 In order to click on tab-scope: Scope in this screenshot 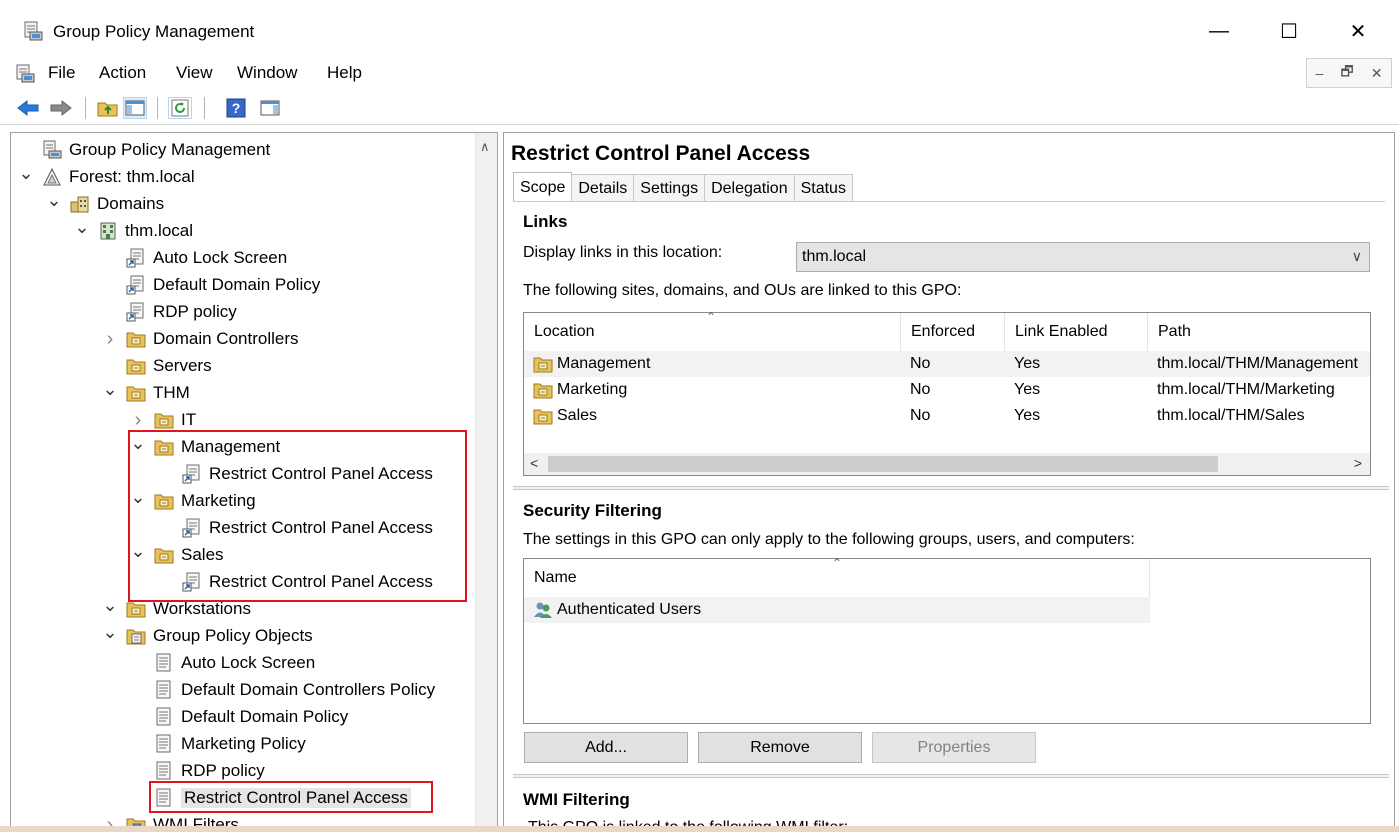, I will do `click(543, 187)`.